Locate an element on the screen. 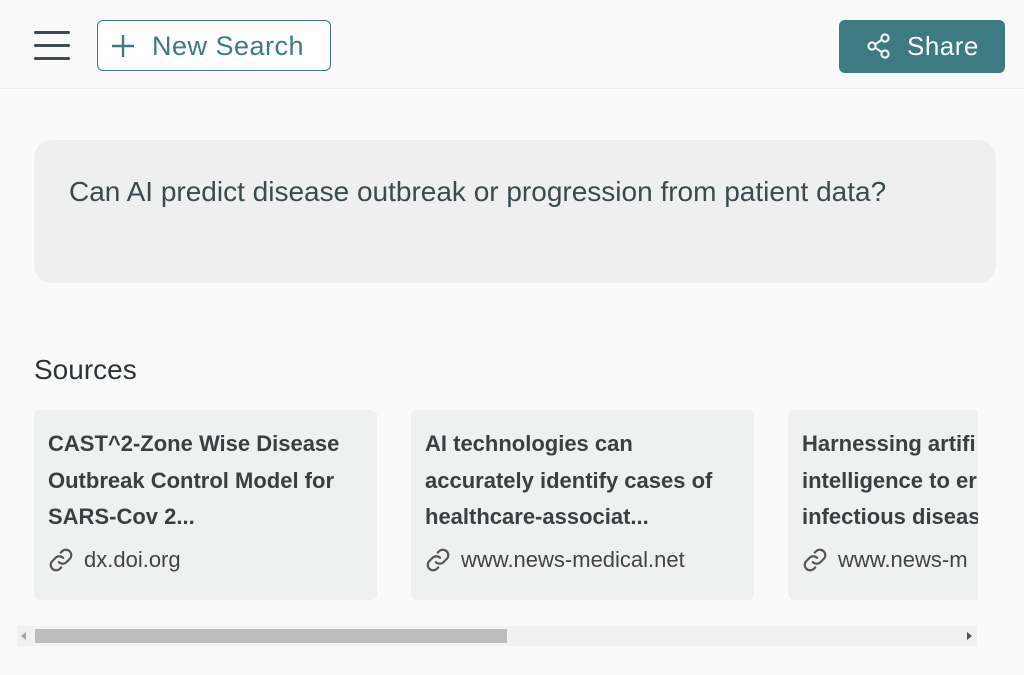  new-search-label: New Search is located at coordinates (228, 46).